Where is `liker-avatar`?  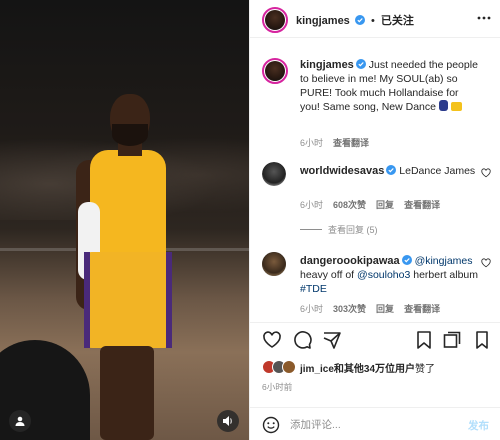
liker-avatar is located at coordinates (289, 367).